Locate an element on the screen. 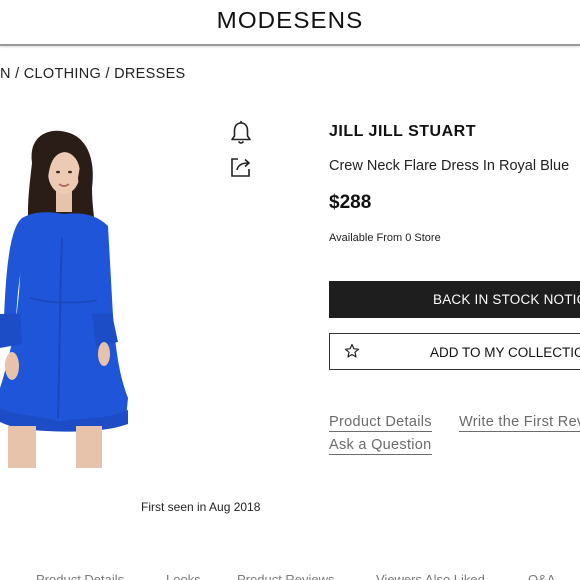 This screenshot has height=580, width=580. breadcrumb-item-clothing: CLOTHING is located at coordinates (62, 74).